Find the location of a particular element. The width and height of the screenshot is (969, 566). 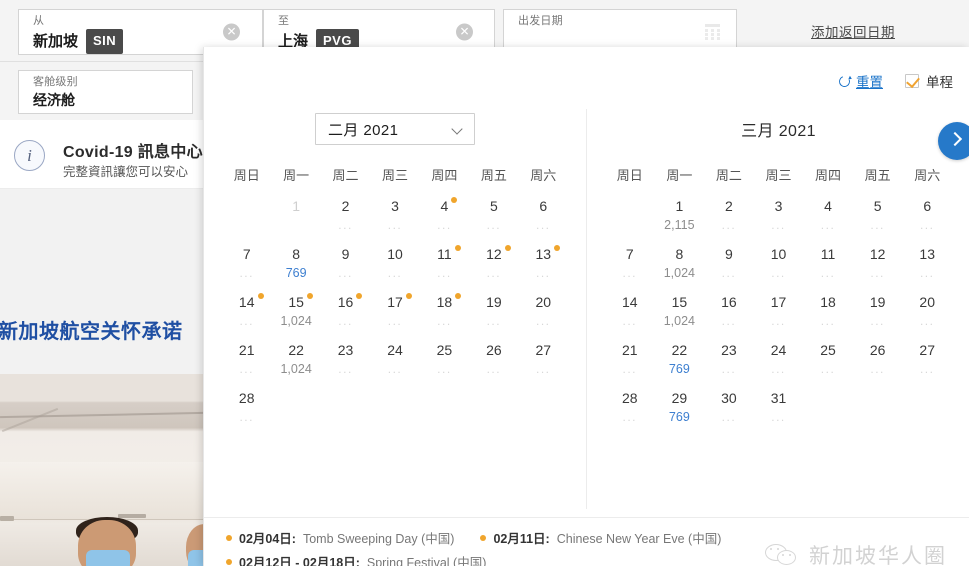

legend-item: 02月12日 - 02月18日: Spring Festival (中国) is located at coordinates (356, 559).